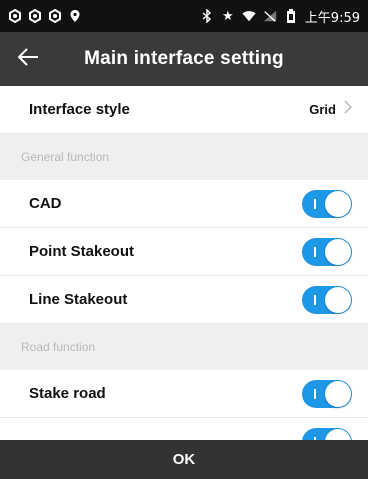 The height and width of the screenshot is (479, 368). What do you see at coordinates (184, 300) in the screenshot?
I see `setting-row-line-stakeout: Line Stakeout` at bounding box center [184, 300].